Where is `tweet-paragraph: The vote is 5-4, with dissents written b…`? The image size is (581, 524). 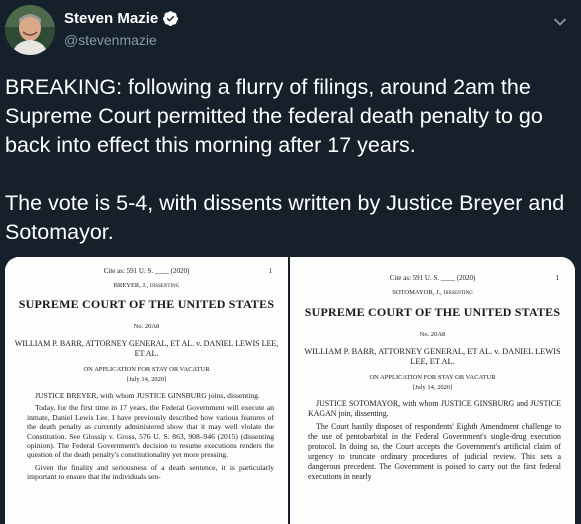 tweet-paragraph: The vote is 5-4, with dissents written b… is located at coordinates (285, 217).